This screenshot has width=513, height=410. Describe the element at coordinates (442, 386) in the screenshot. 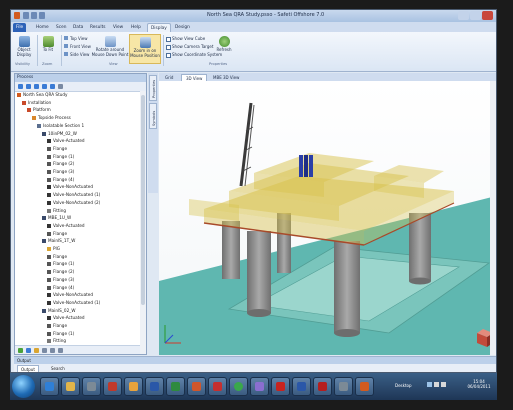

I see `tray-icons` at that location.